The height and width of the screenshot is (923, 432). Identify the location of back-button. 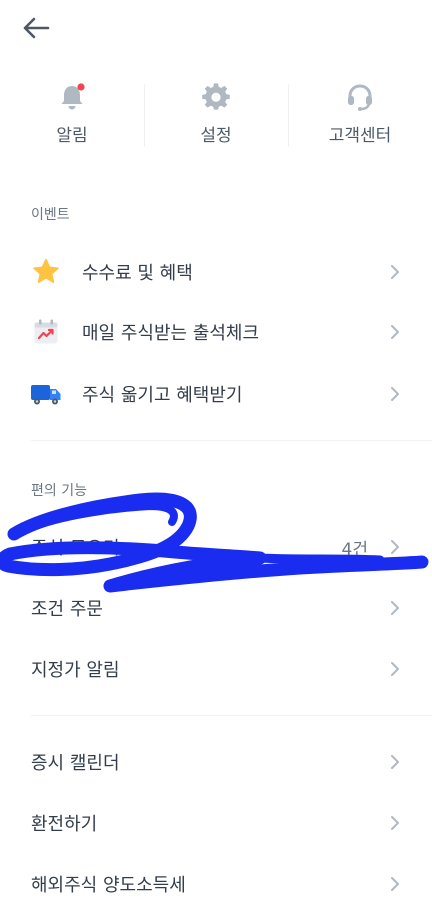
(36, 28).